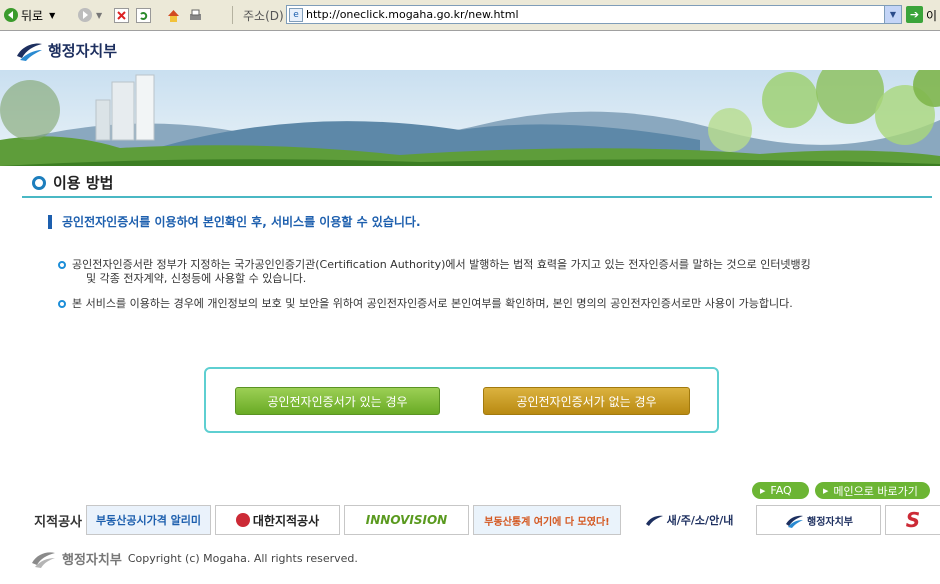  I want to click on partner-logo-text: INNOVISION, so click(406, 520).